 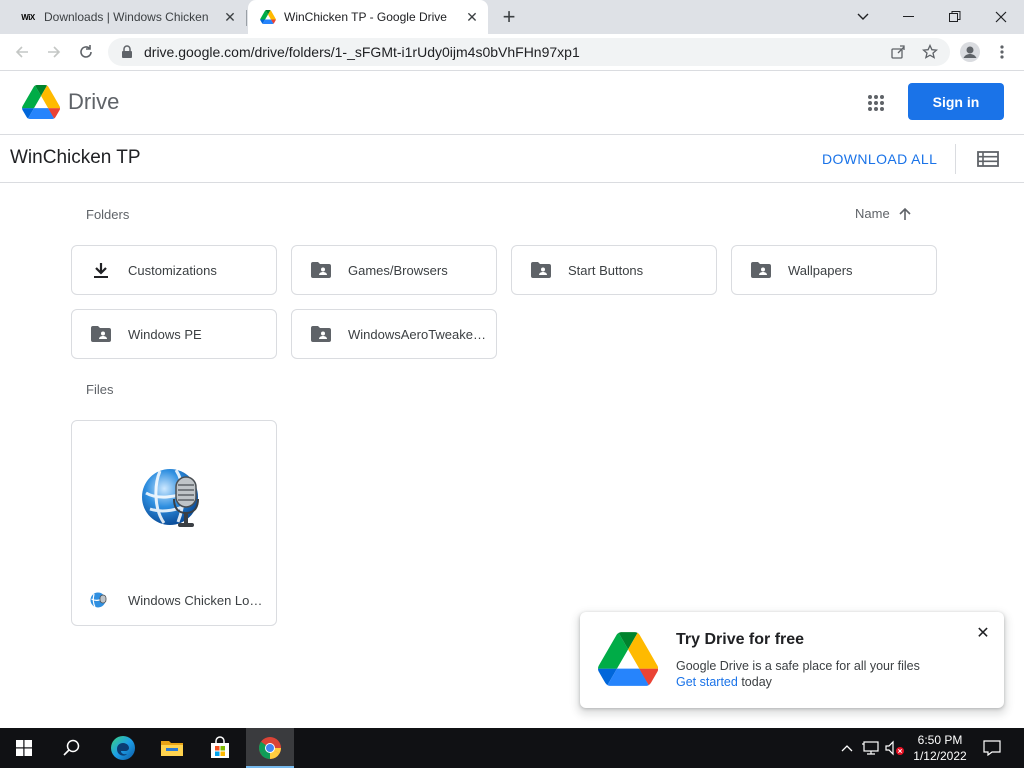 What do you see at coordinates (740, 639) in the screenshot?
I see `popup-title: Try Drive for free` at bounding box center [740, 639].